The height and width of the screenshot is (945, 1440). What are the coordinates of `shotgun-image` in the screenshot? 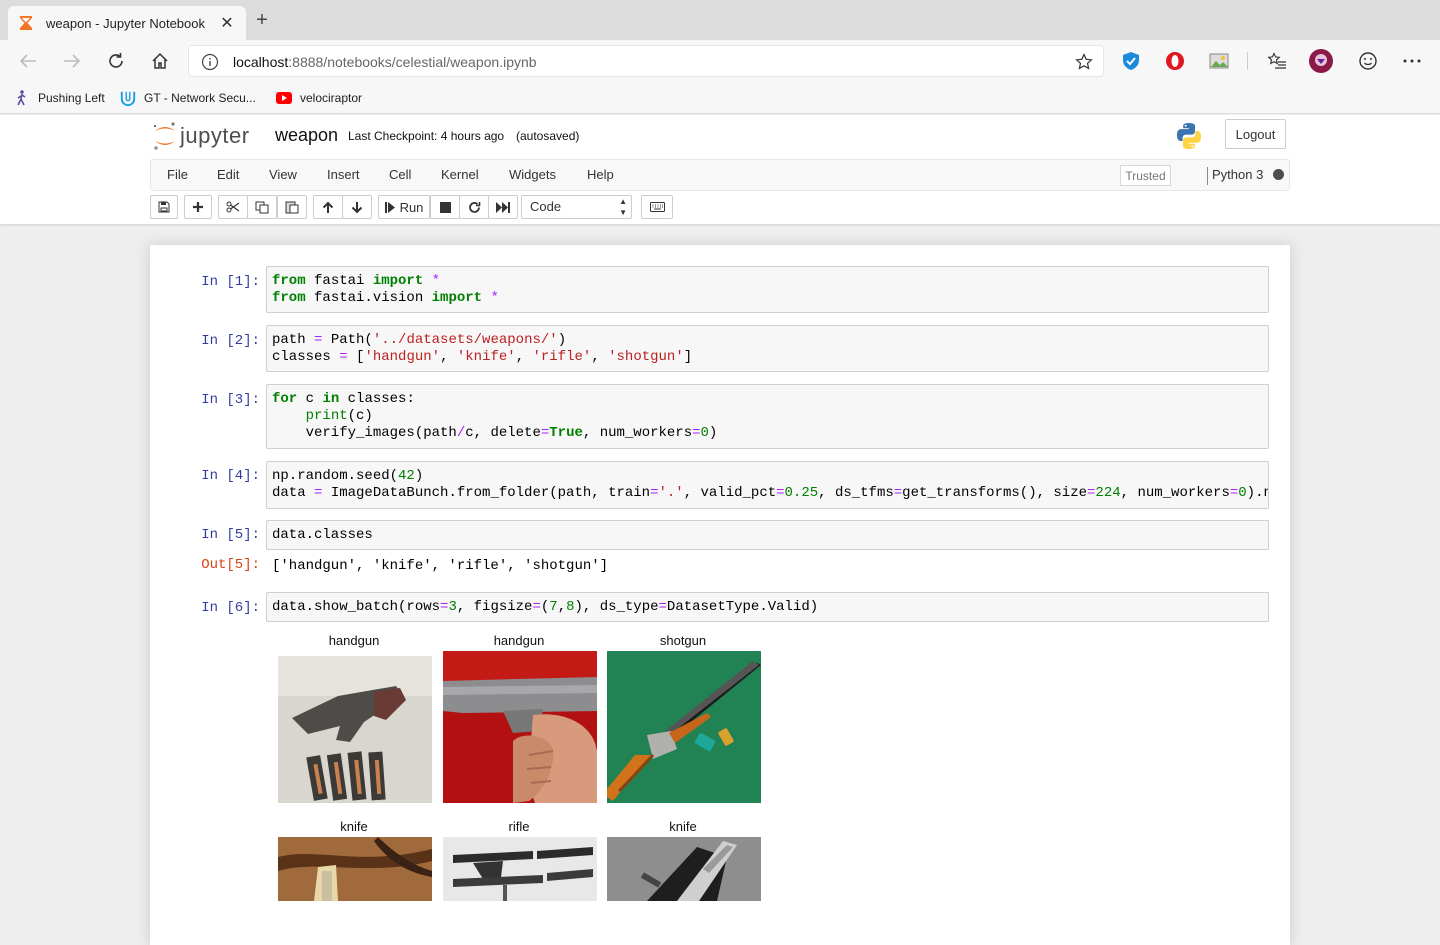 It's located at (684, 727).